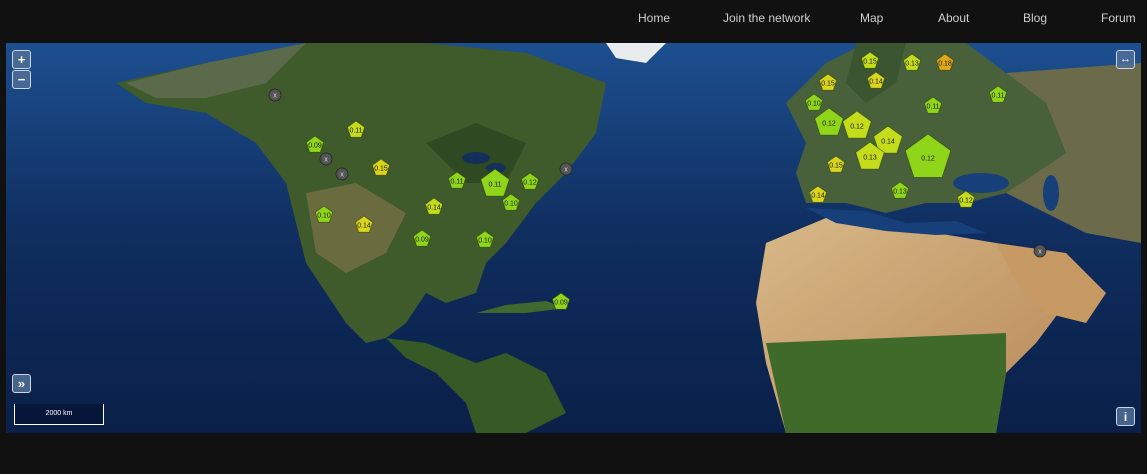  I want to click on zoom-out-button: −, so click(21, 79).